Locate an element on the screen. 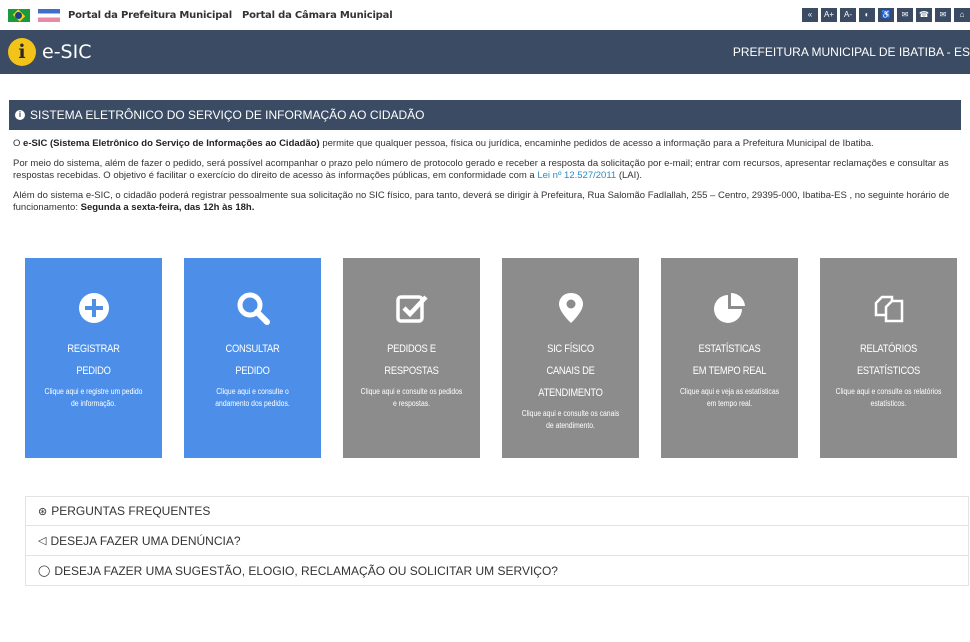 The width and height of the screenshot is (970, 642). checkbox-icon is located at coordinates (411, 308).